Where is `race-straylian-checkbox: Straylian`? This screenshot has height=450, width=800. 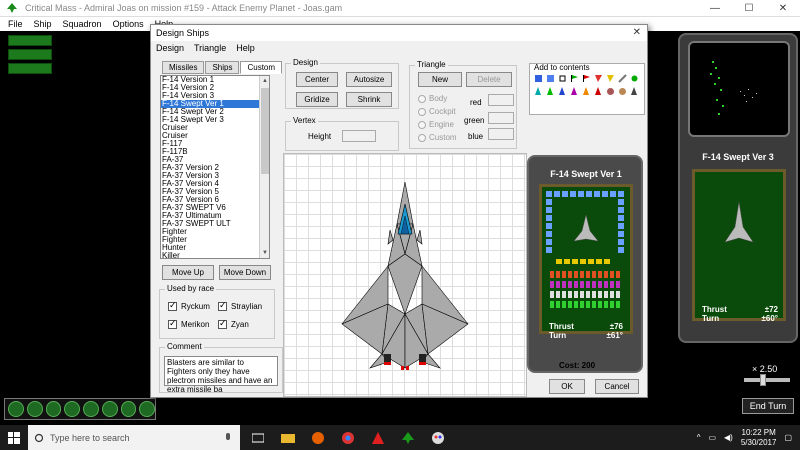
race-straylian-checkbox: Straylian is located at coordinates (240, 305).